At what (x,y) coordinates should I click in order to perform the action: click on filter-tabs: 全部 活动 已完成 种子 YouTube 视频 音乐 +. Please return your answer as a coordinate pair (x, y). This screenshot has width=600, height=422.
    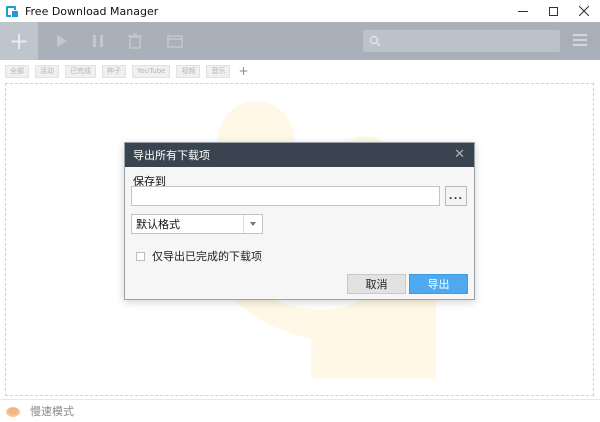
    Looking at the image, I should click on (300, 71).